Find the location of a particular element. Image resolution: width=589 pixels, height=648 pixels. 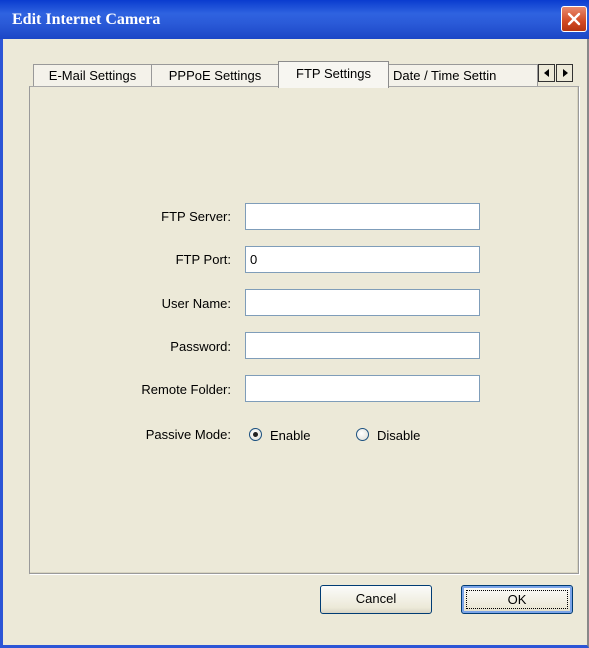

password-input is located at coordinates (362, 345).